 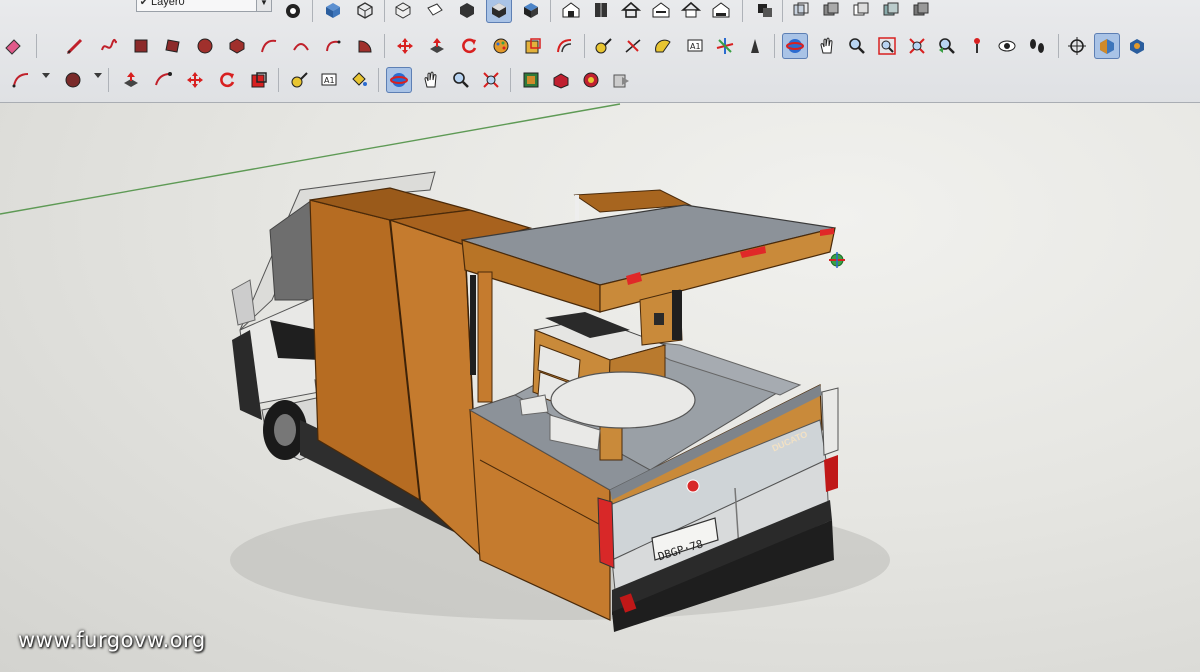 I want to click on zoom-extents-tool-icon, so click(x=491, y=80).